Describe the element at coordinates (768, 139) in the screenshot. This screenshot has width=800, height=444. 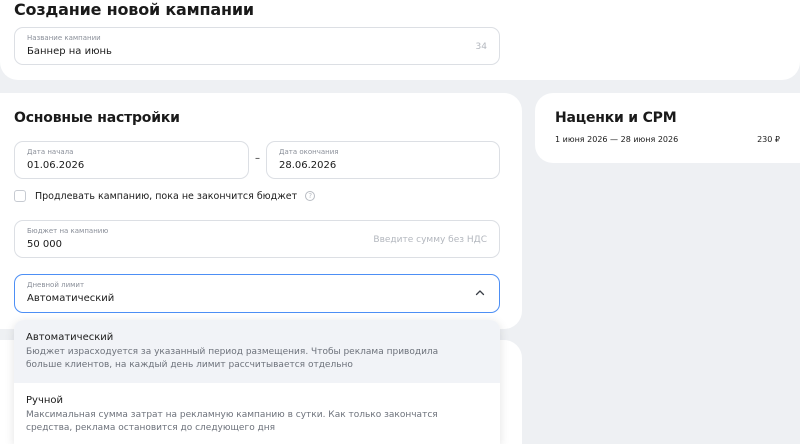
I see `markups-price: 230 ₽` at that location.